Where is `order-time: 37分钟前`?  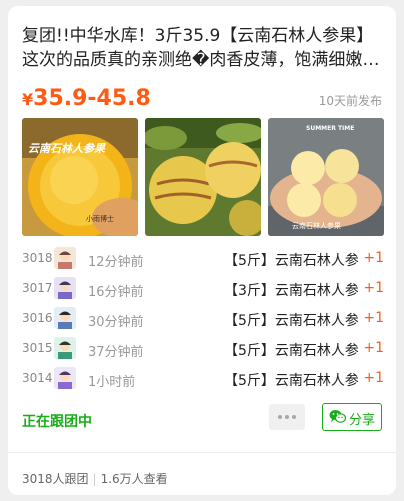 order-time: 37分钟前 is located at coordinates (116, 352).